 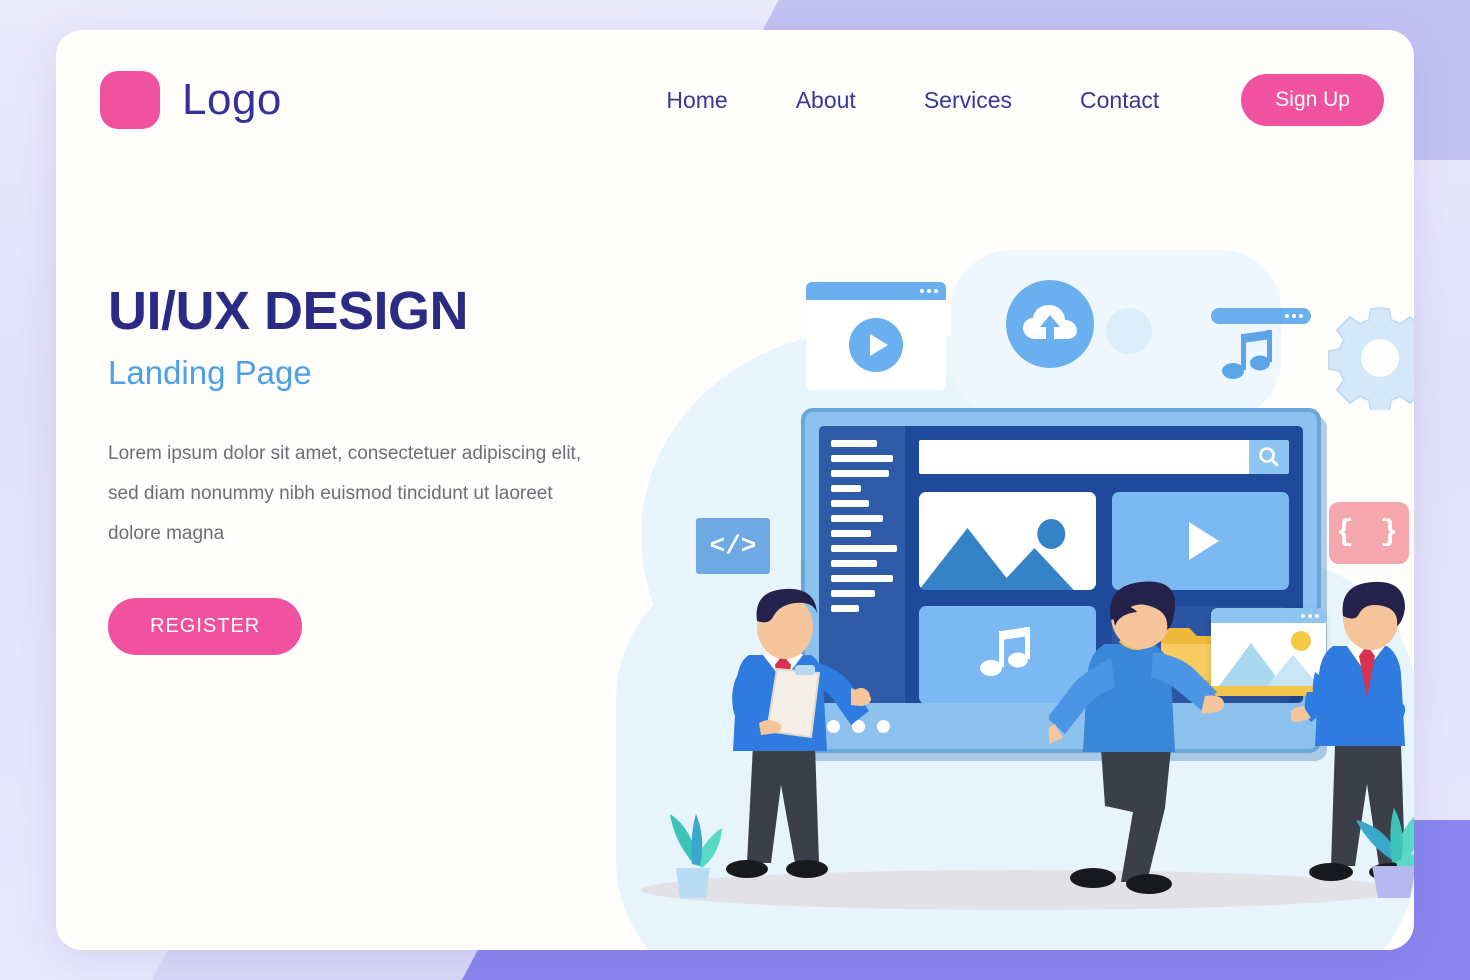 What do you see at coordinates (1269, 457) in the screenshot?
I see `search-icon` at bounding box center [1269, 457].